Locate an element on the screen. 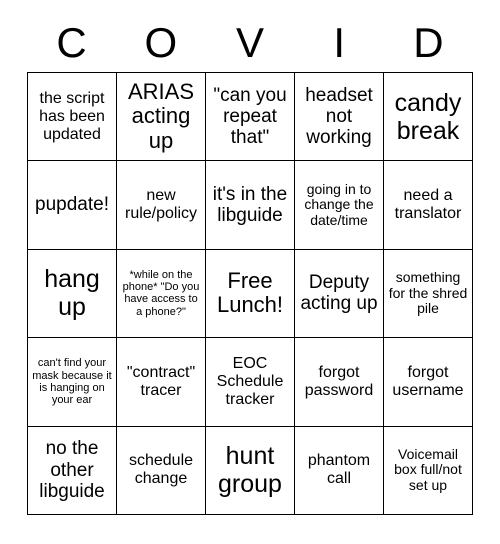 Image resolution: width=500 pixels, height=544 pixels. bingo-cell-label: EOC Schedule tracker is located at coordinates (250, 381).